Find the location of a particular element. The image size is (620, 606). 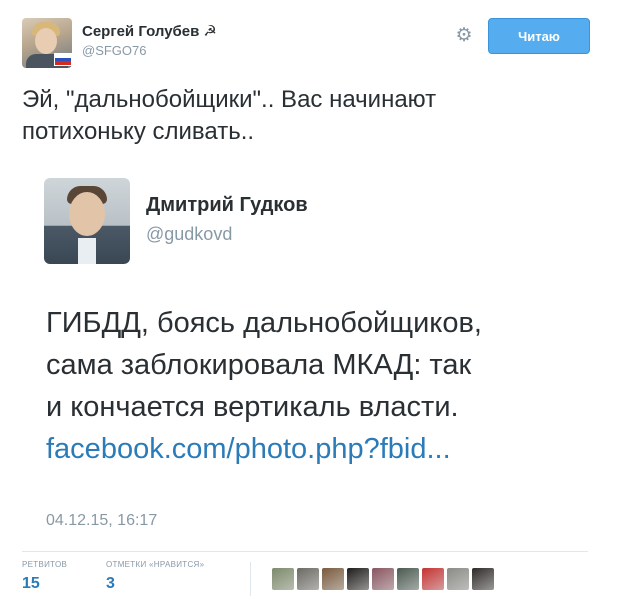

stats-separator is located at coordinates (250, 579).